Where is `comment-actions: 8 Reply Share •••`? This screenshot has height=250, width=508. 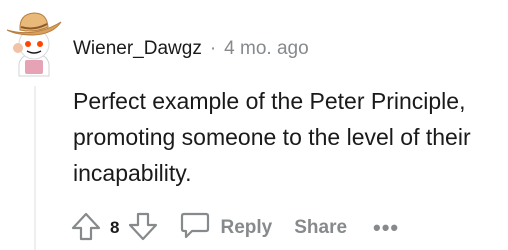
comment-actions: 8 Reply Share ••• is located at coordinates (233, 228).